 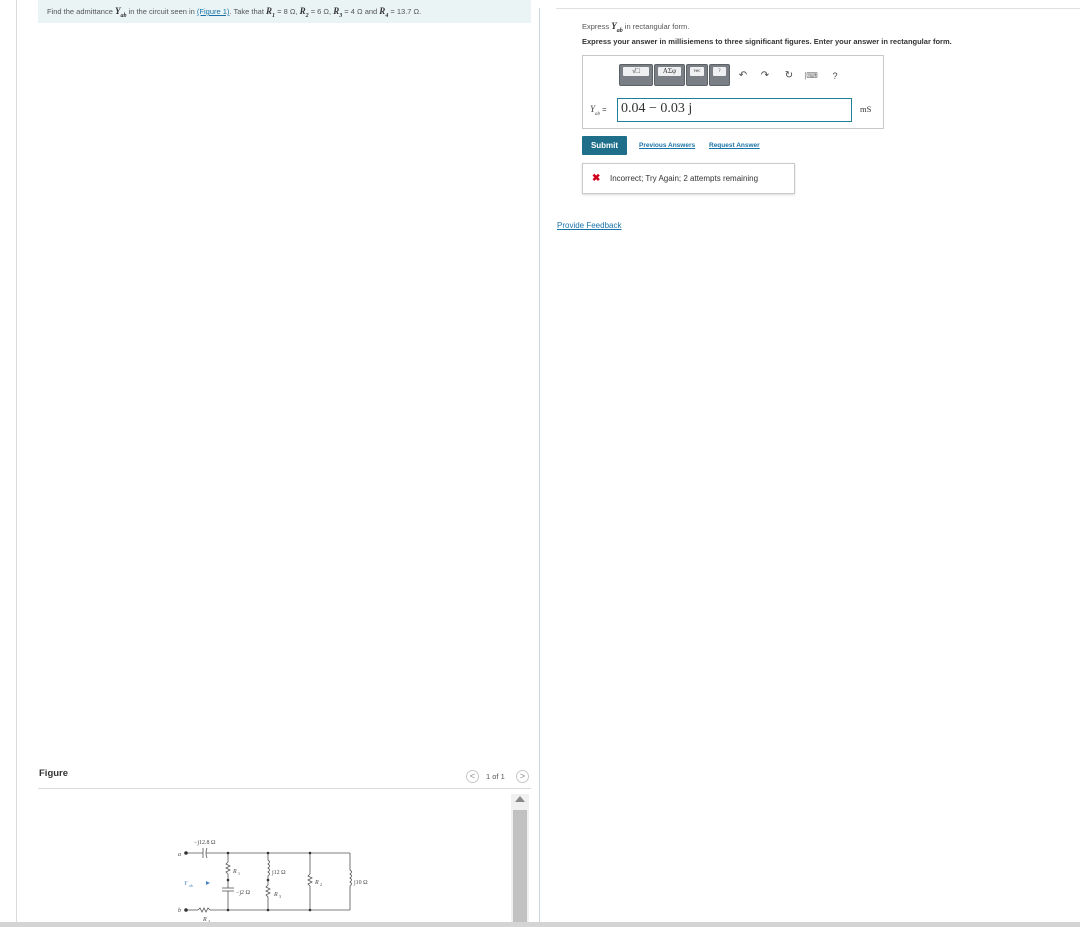 I want to click on column-divider, so click(x=539, y=465).